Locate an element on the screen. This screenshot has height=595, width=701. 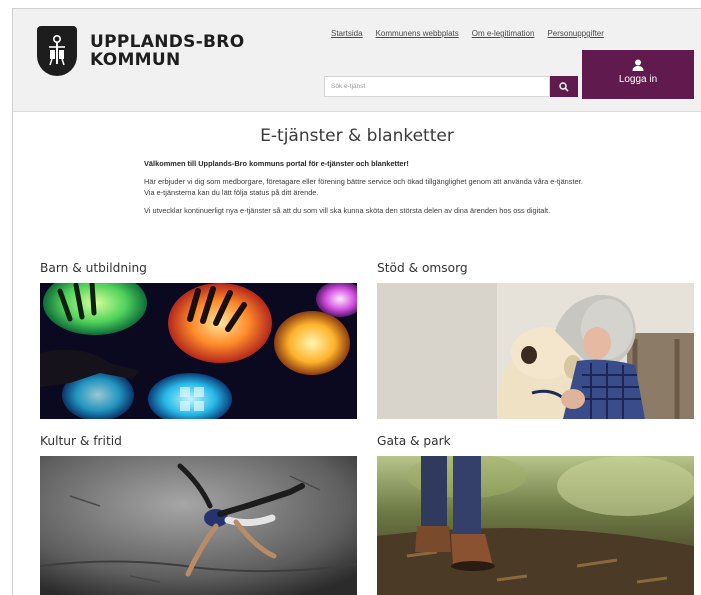
logo-line-2: KOMMUN is located at coordinates (135, 60).